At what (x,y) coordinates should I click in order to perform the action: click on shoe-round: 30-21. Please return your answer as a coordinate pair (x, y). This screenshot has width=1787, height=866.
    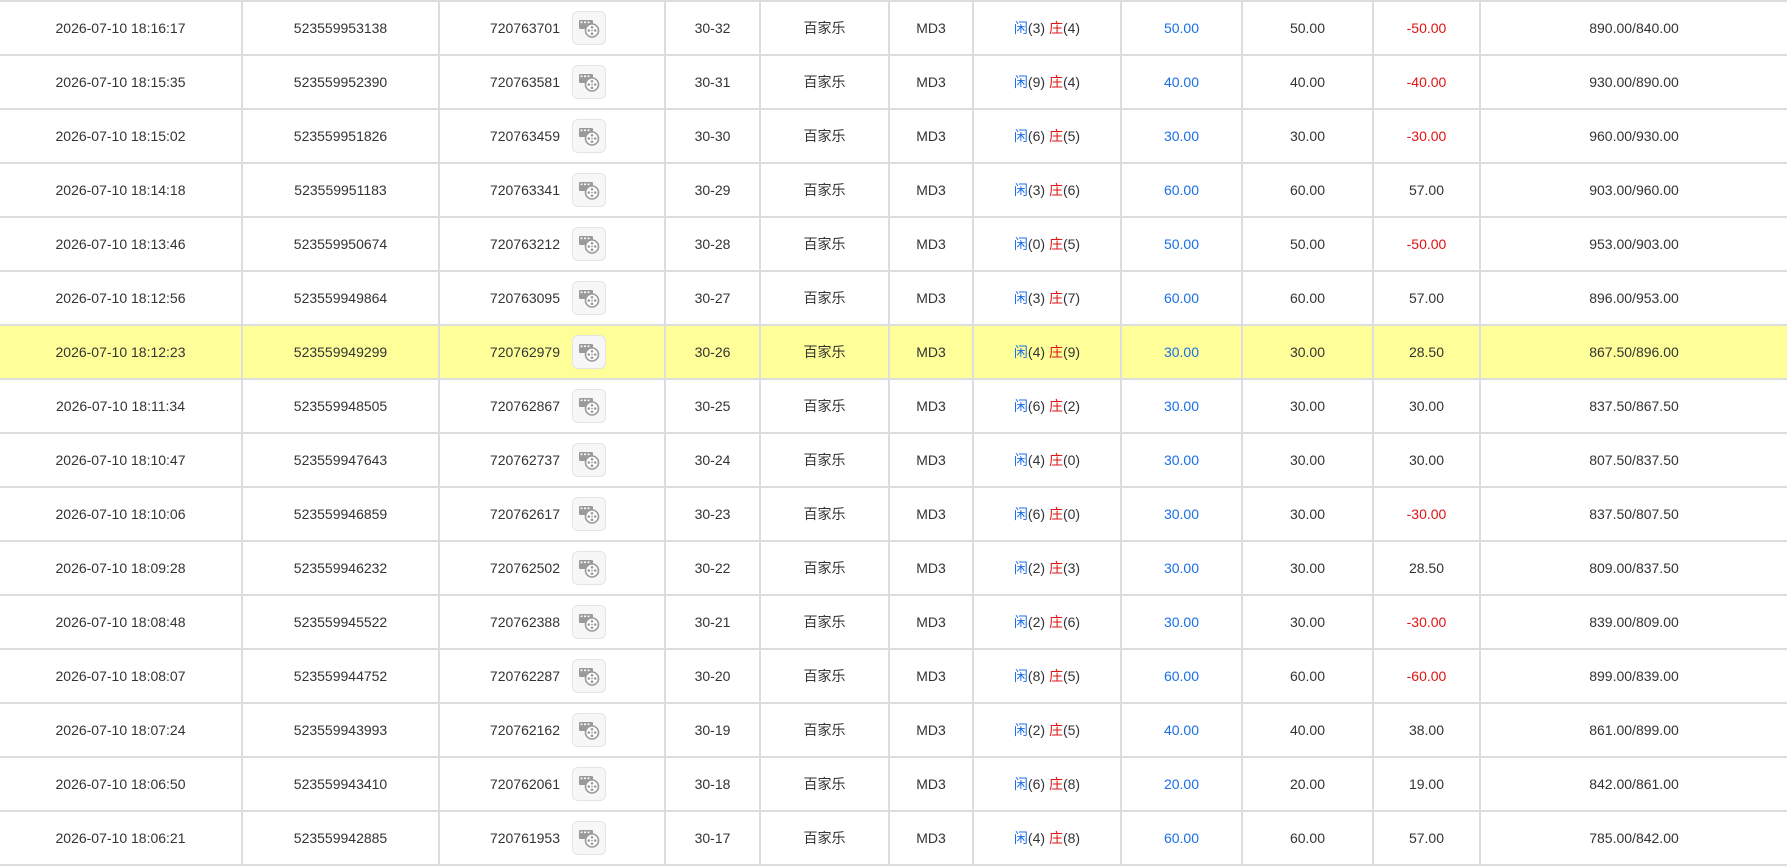
    Looking at the image, I should click on (712, 622).